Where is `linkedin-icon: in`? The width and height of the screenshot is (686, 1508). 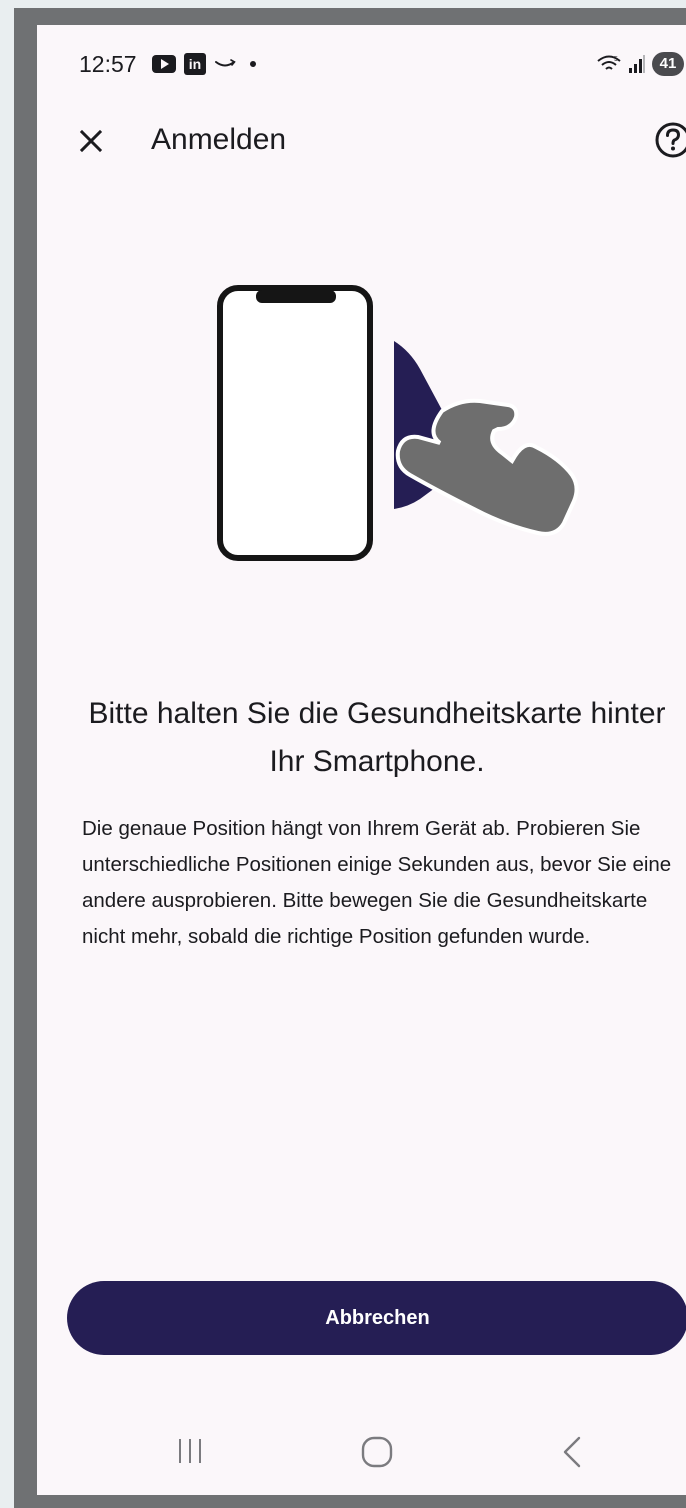
linkedin-icon: in is located at coordinates (195, 64).